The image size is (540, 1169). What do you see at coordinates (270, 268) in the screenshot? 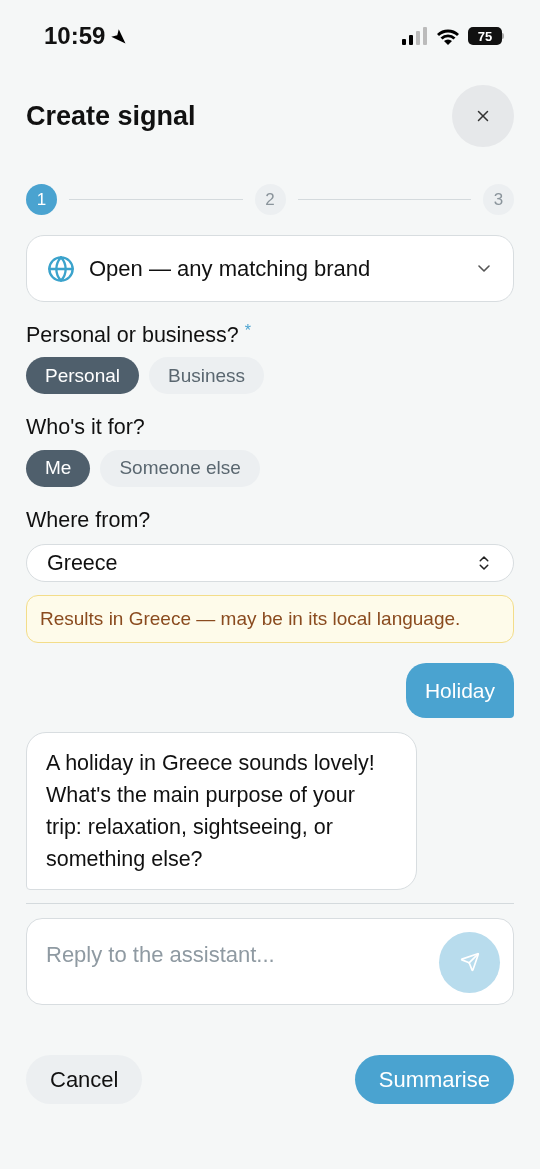
I see `brand-dropdown: Open — any matching brand` at bounding box center [270, 268].